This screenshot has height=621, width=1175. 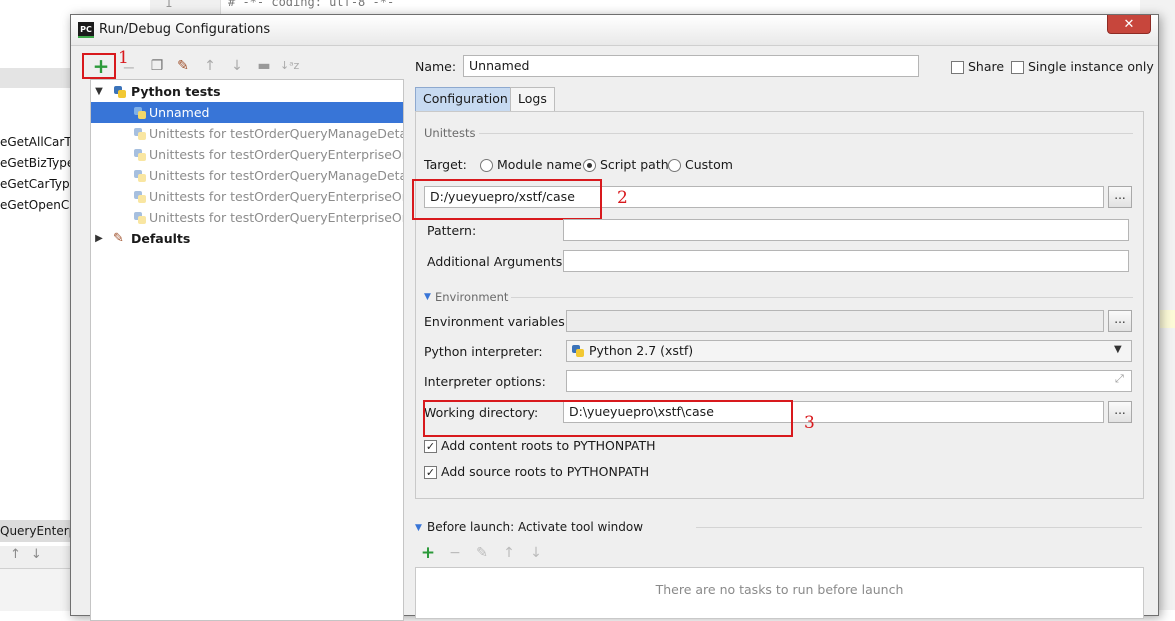 I want to click on ide-highlight-marker, so click(x=1167, y=319).